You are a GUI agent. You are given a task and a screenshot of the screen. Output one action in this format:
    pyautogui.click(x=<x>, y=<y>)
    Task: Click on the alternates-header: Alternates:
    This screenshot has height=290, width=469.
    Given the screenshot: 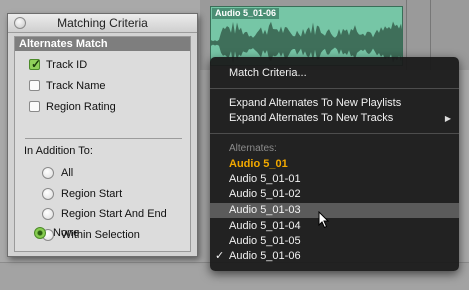 What is the action you would take?
    pyautogui.click(x=253, y=148)
    